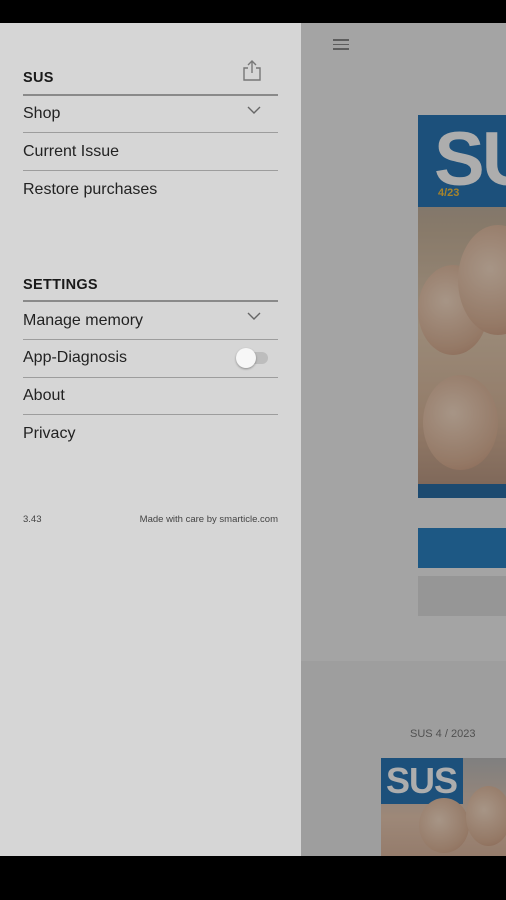  I want to click on app-version: 3.43, so click(32, 519).